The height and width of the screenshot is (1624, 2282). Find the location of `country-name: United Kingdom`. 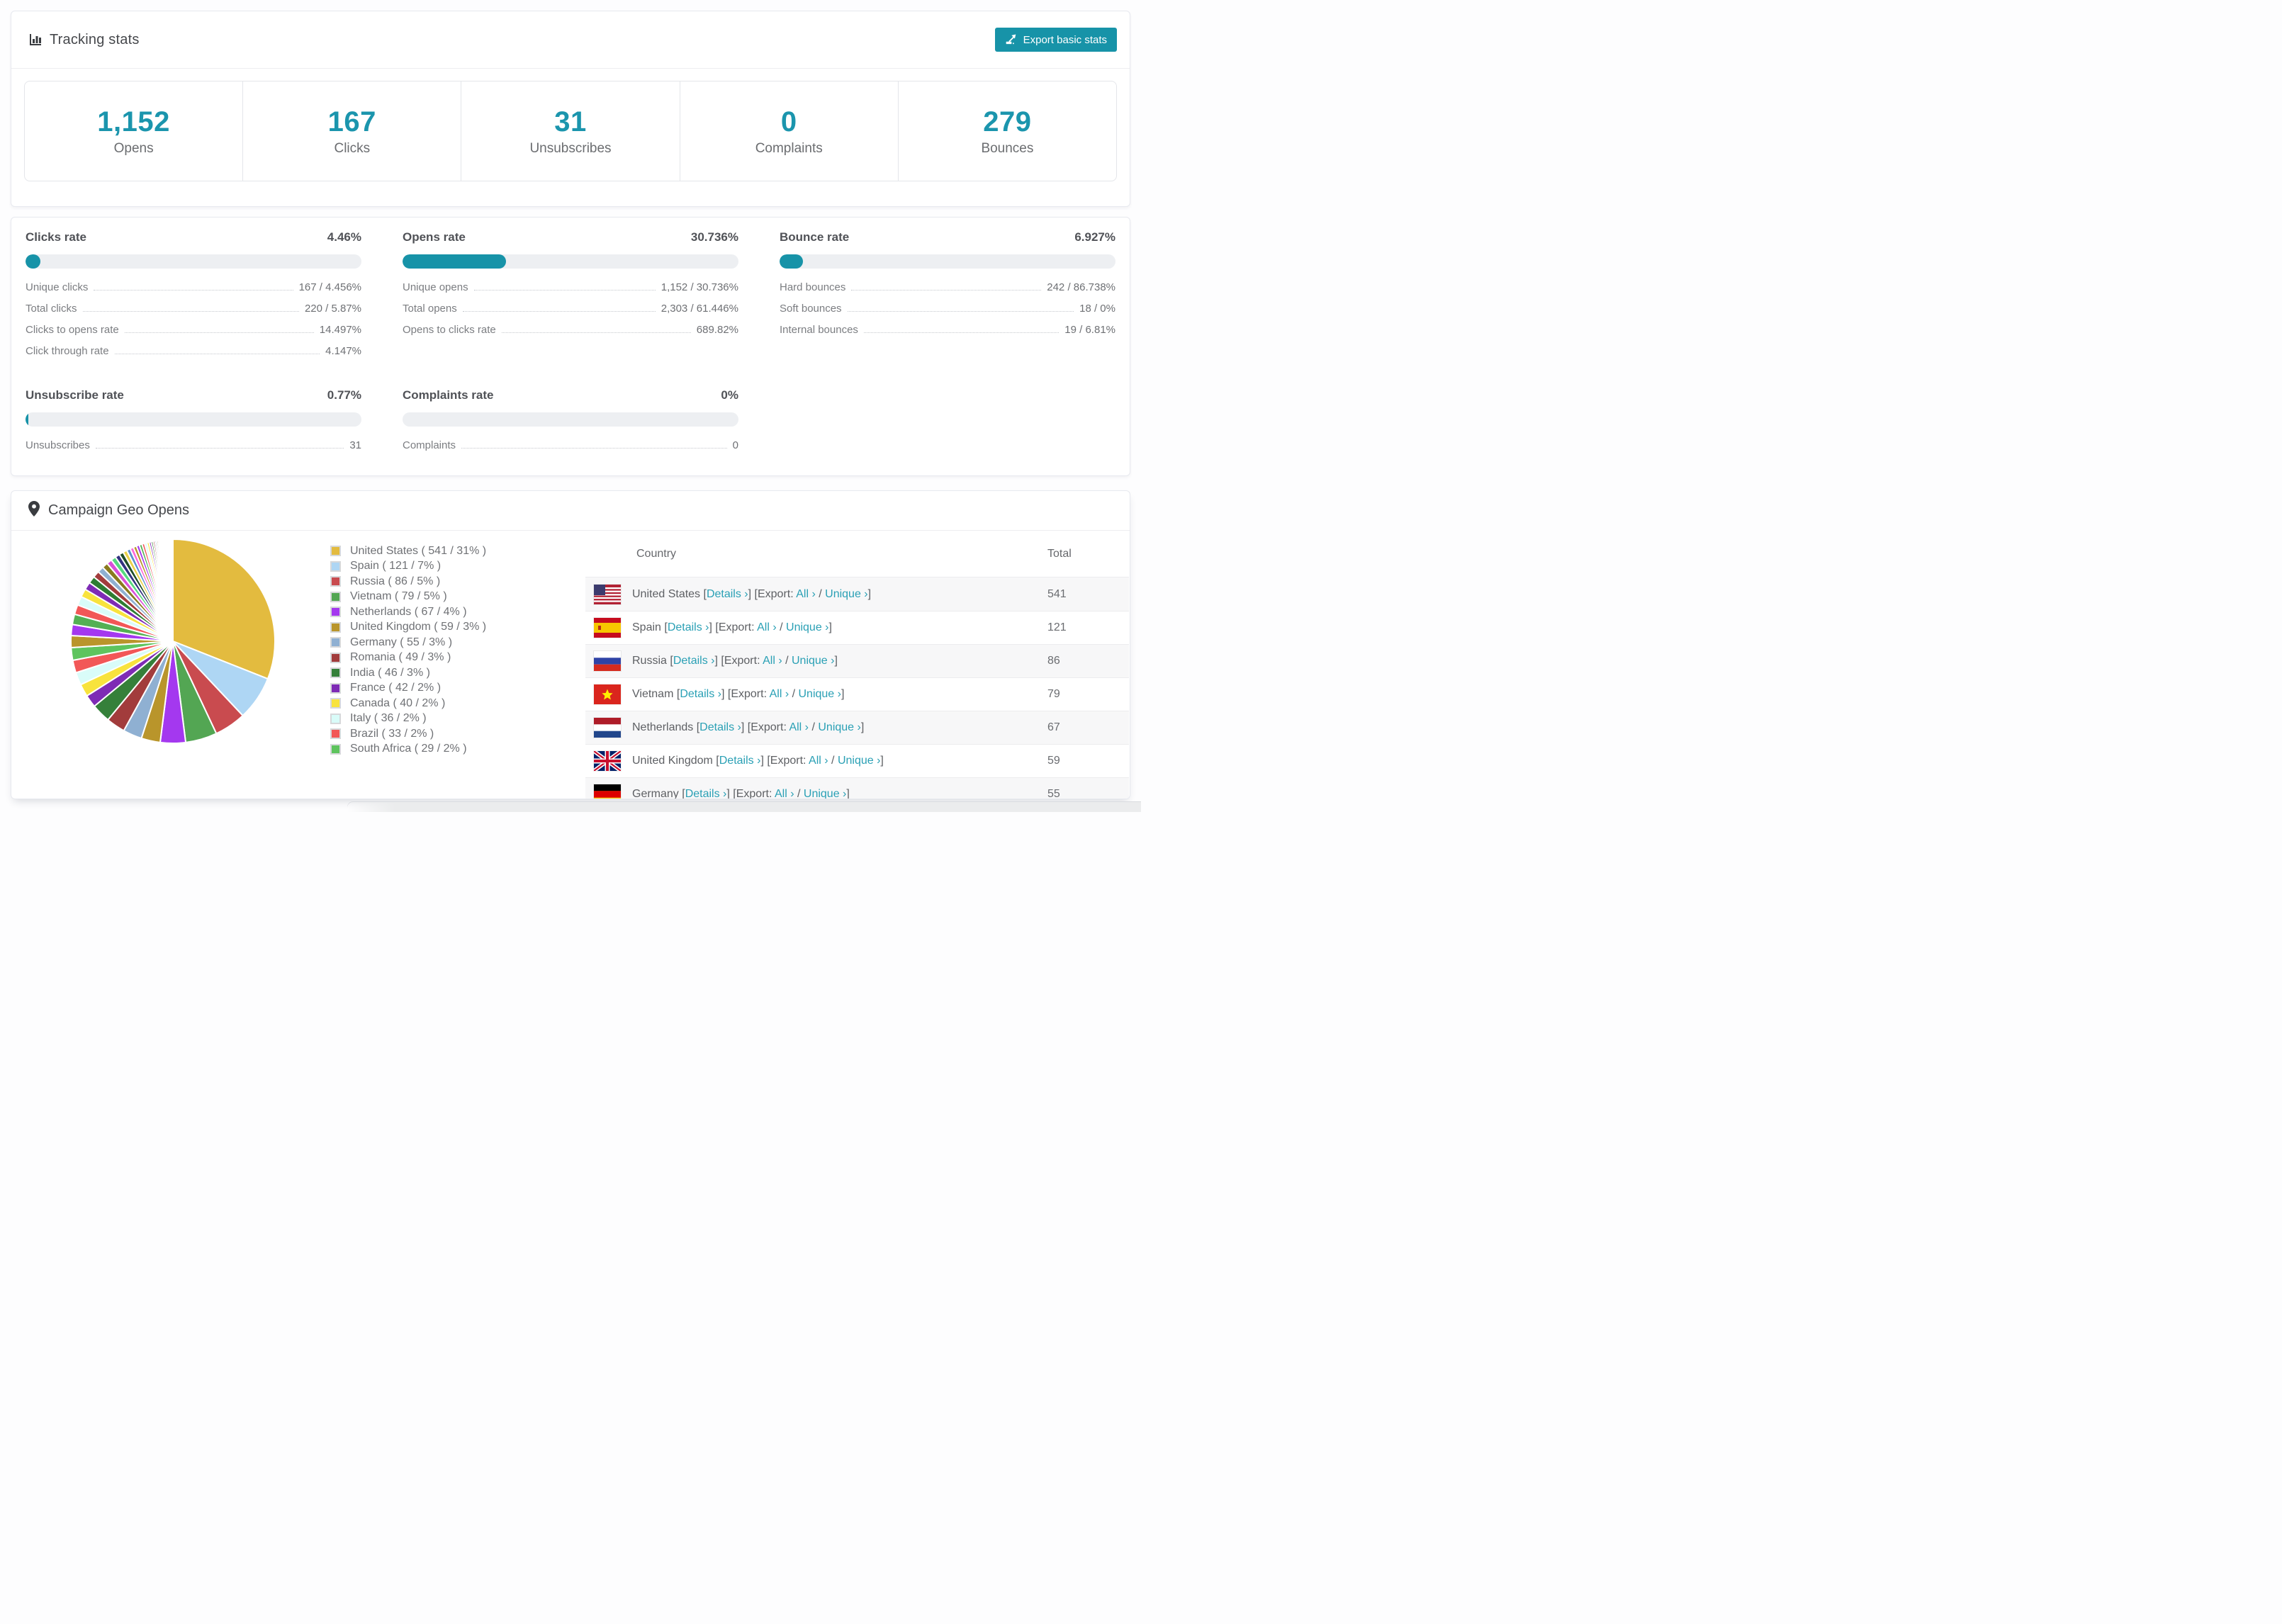

country-name: United Kingdom is located at coordinates (674, 761).